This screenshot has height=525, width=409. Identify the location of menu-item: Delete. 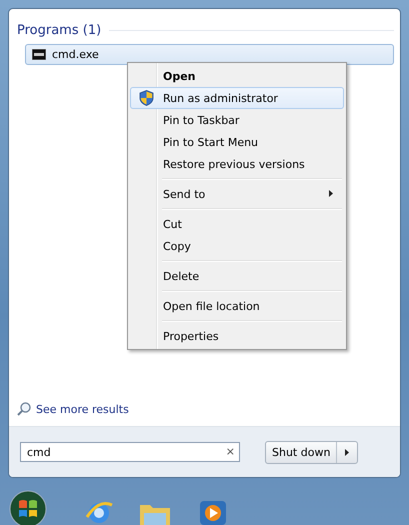
(237, 276).